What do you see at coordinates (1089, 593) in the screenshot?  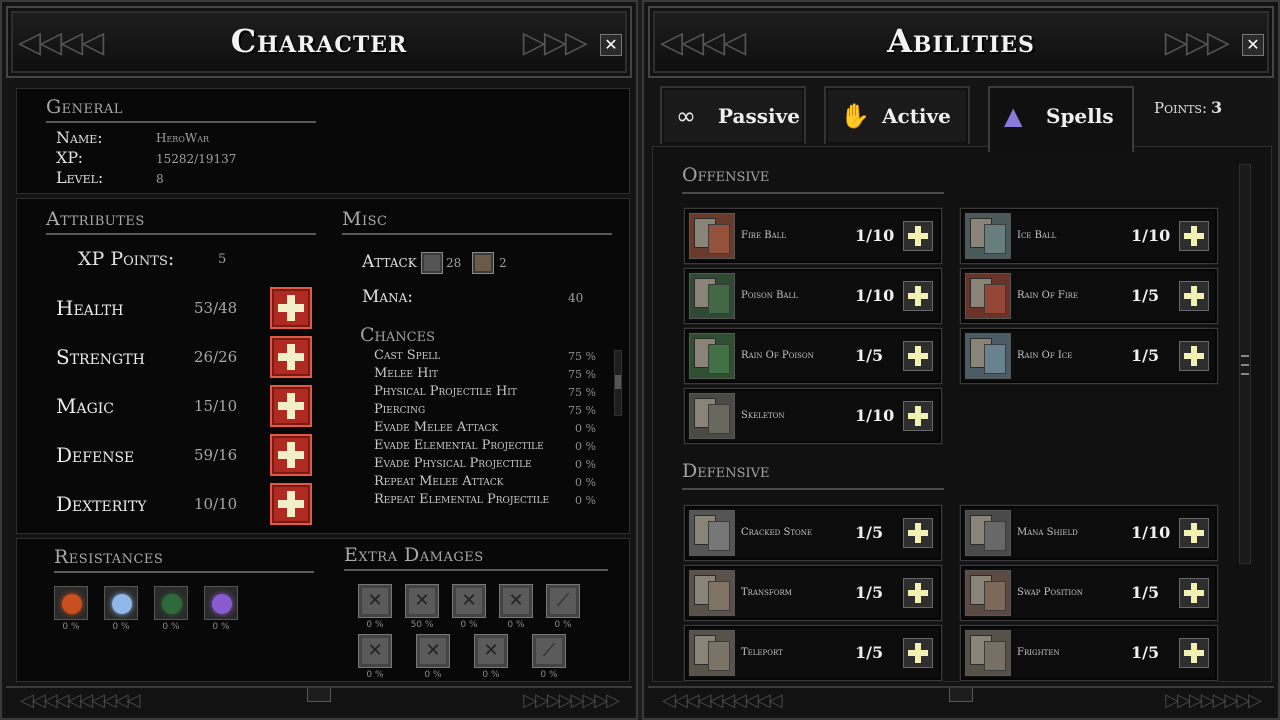 I see `spell-card-swap-position: Swap Position 1/5` at bounding box center [1089, 593].